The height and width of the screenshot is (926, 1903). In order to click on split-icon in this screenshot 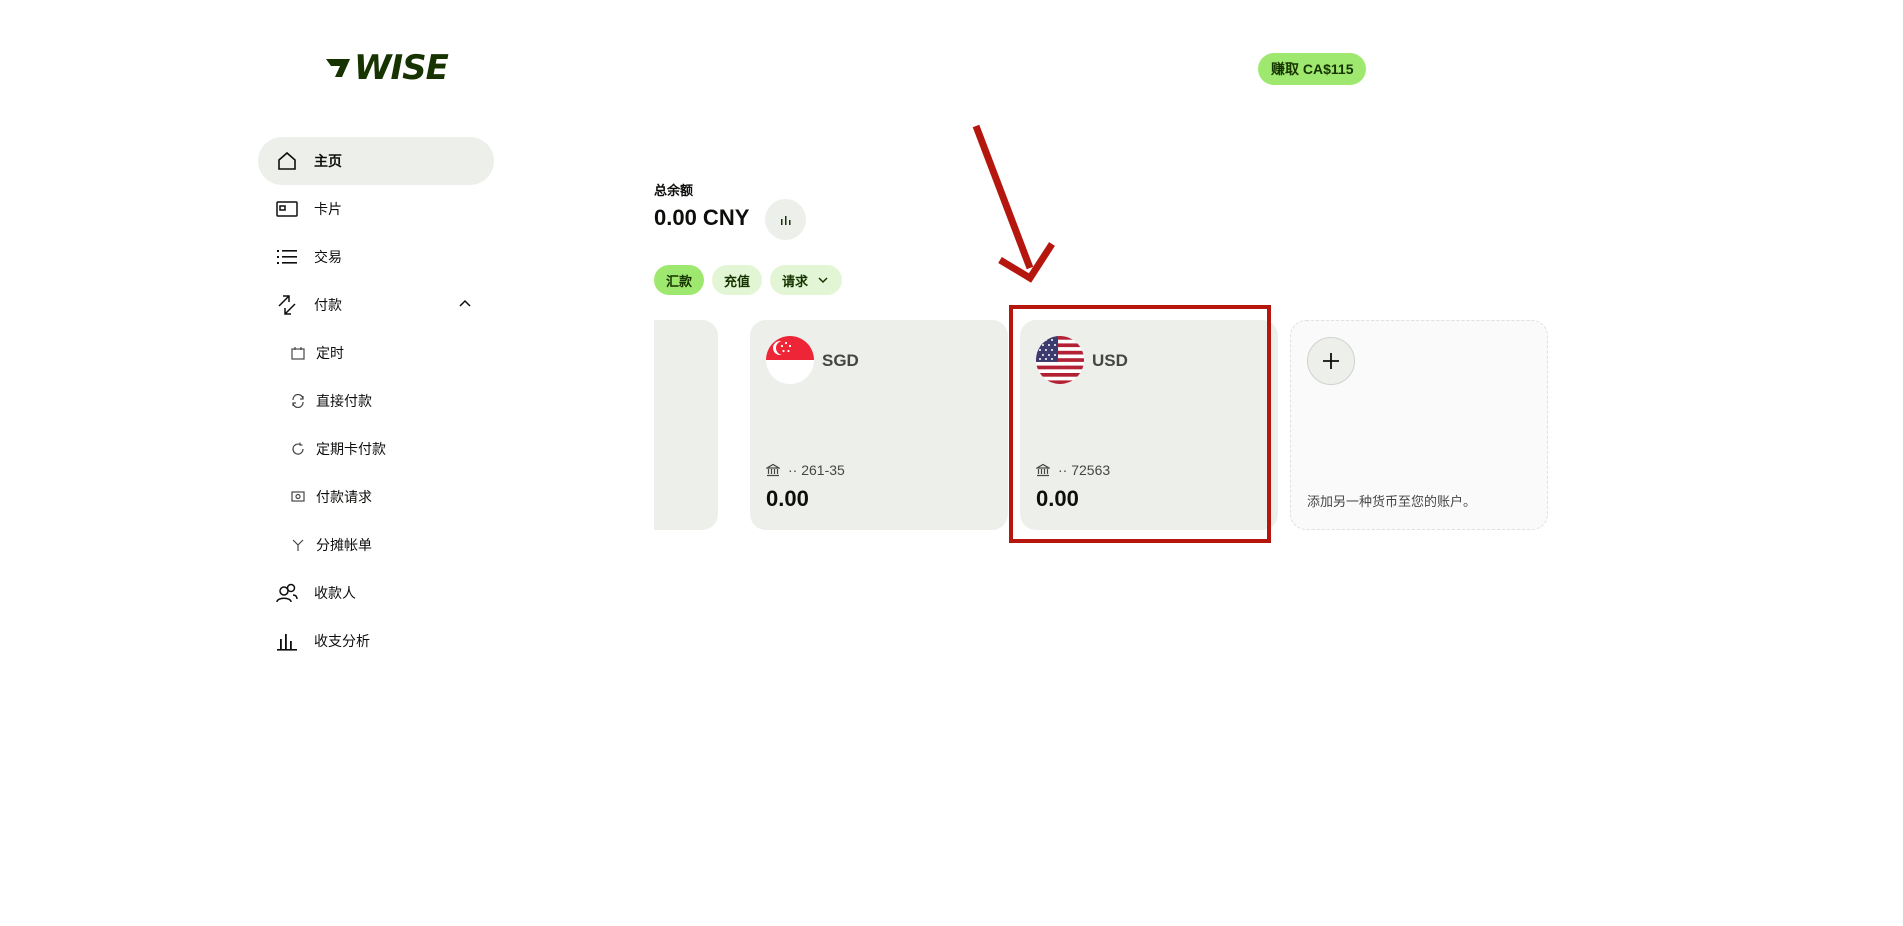, I will do `click(298, 545)`.